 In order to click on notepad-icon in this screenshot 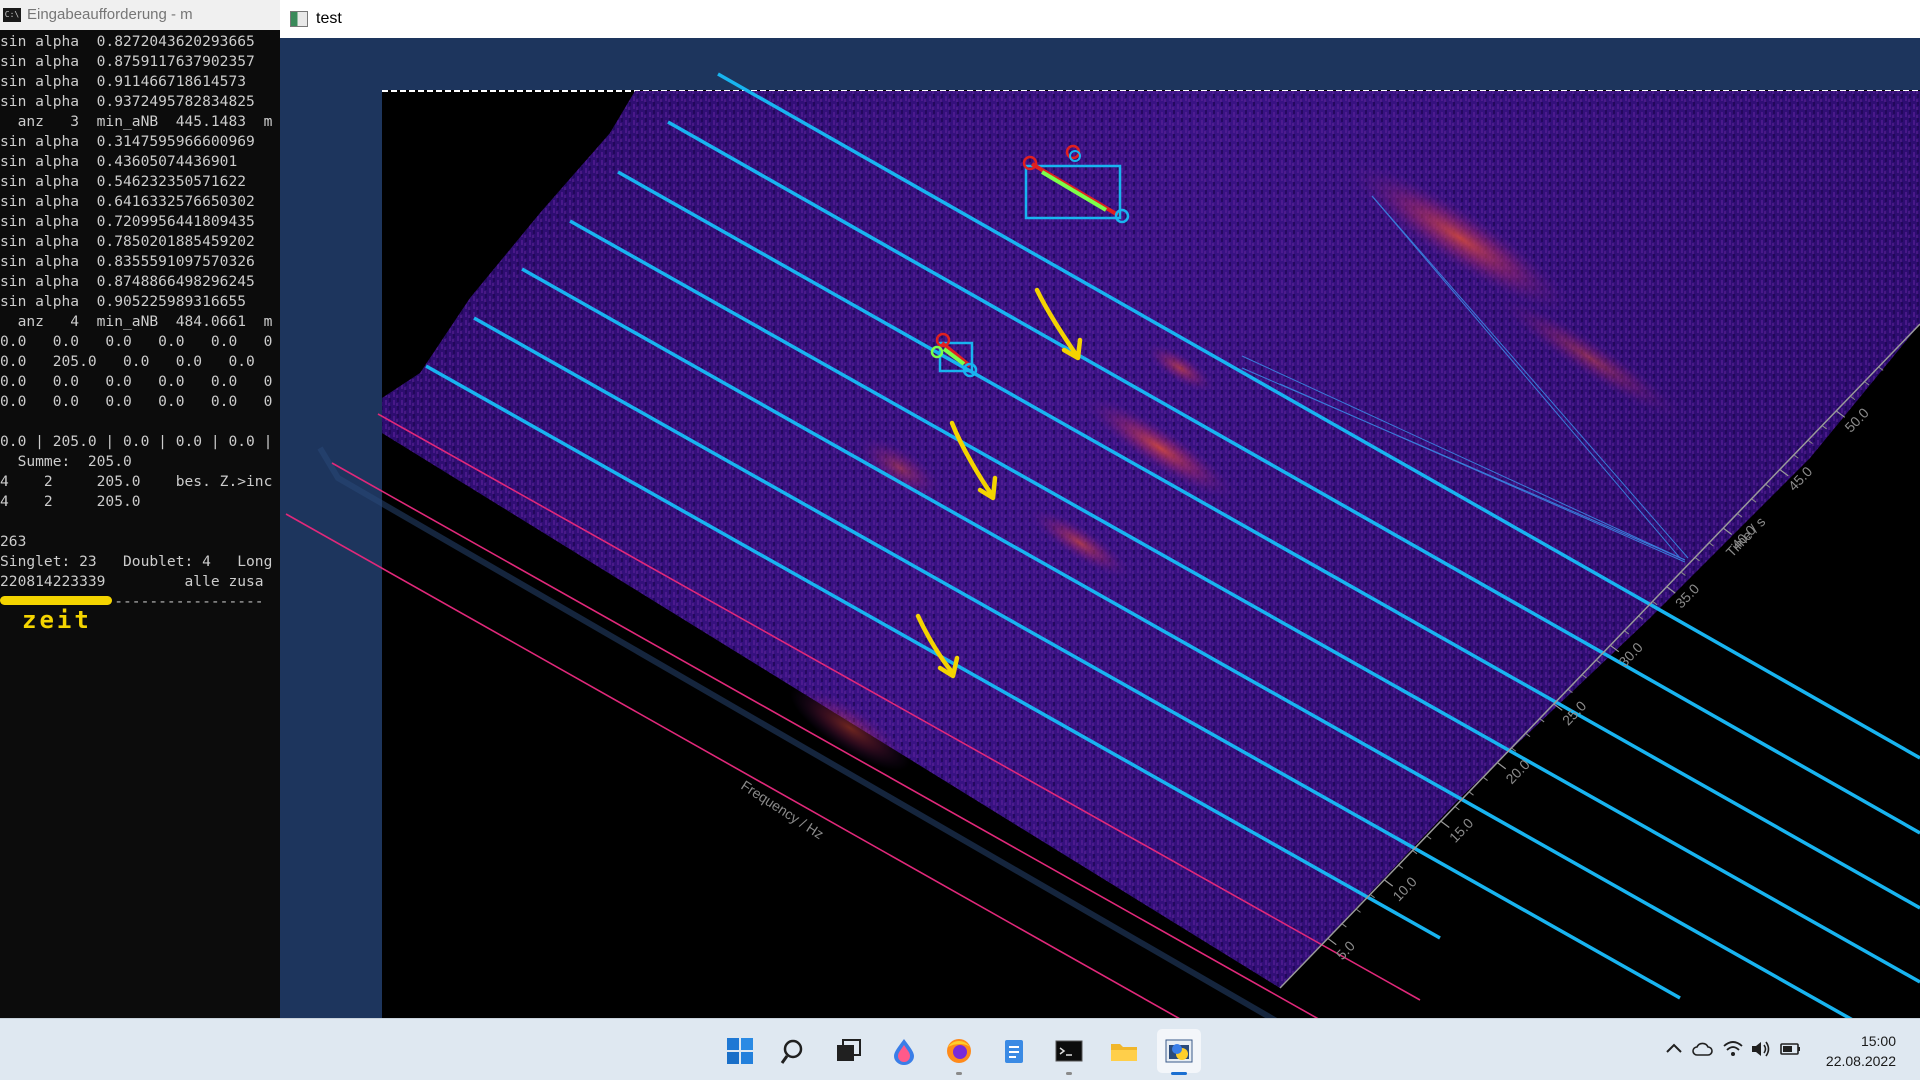, I will do `click(1014, 1051)`.